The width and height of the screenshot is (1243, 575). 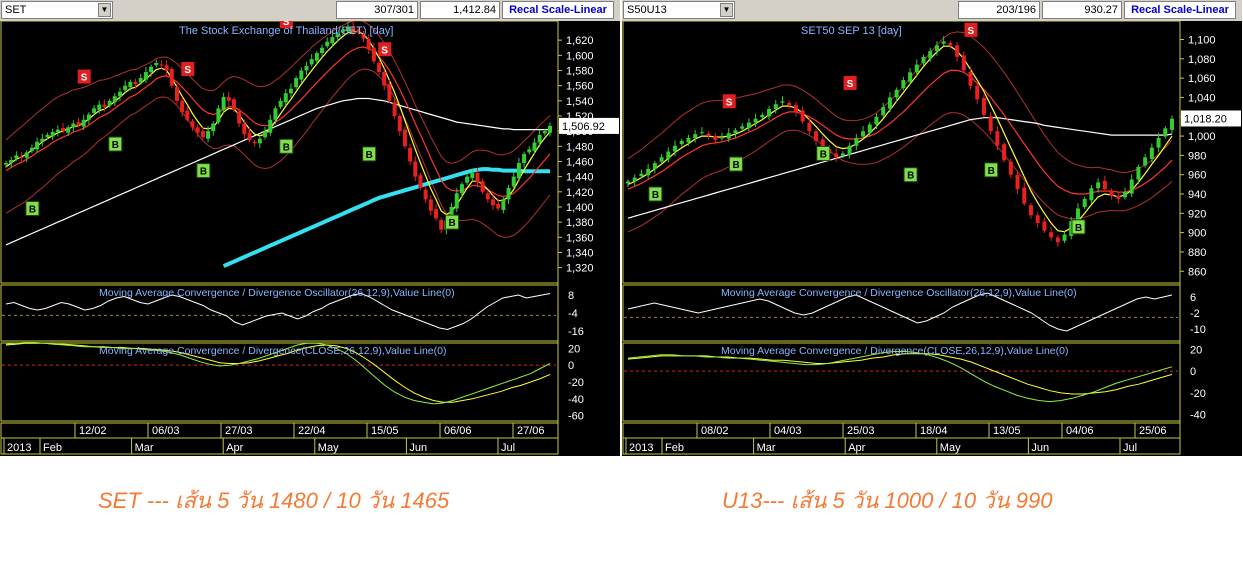 What do you see at coordinates (377, 10) in the screenshot?
I see `volume-field: 307/301` at bounding box center [377, 10].